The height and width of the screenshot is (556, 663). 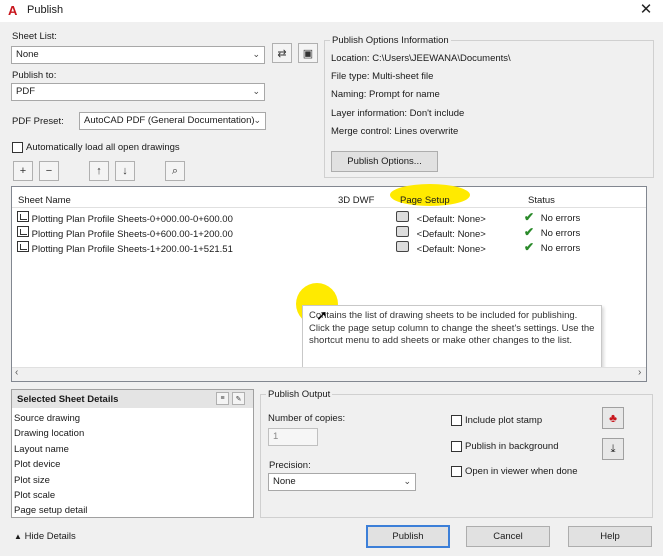 I want to click on details-item: Plot size, so click(x=32, y=480).